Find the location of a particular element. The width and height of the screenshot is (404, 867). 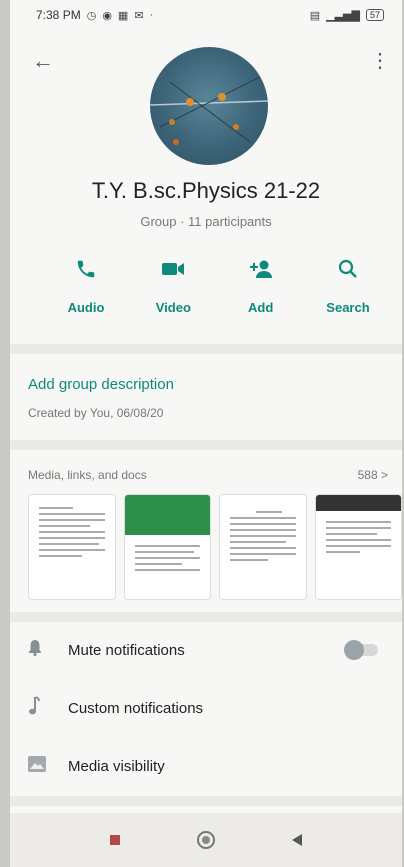

home-circle-icon is located at coordinates (206, 840).